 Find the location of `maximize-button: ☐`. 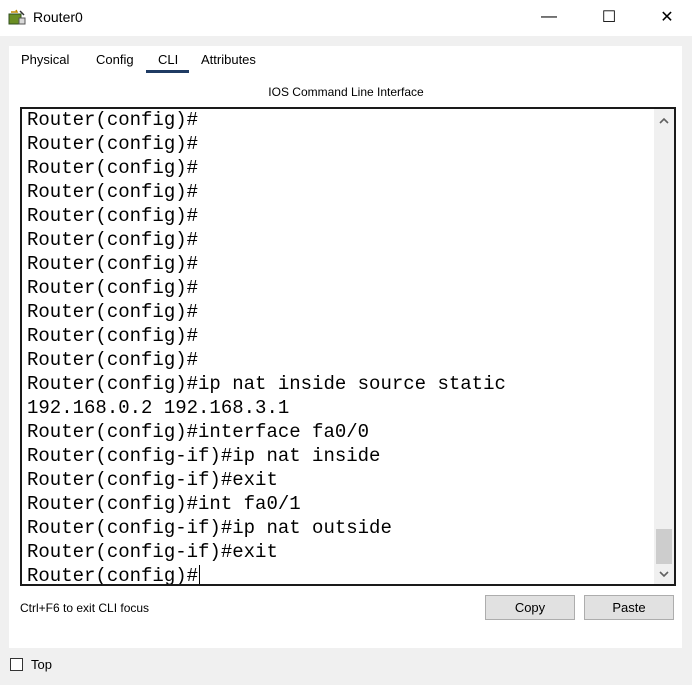

maximize-button: ☐ is located at coordinates (609, 17).